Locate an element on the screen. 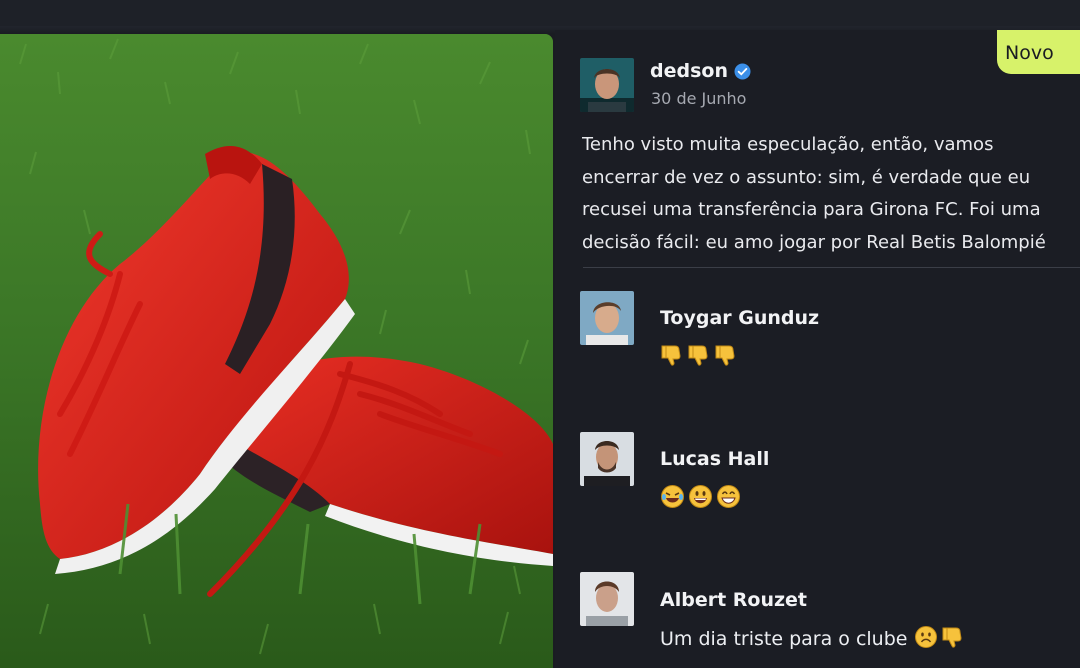 This screenshot has height=668, width=1080. beaming-face-icon is located at coordinates (728, 499).